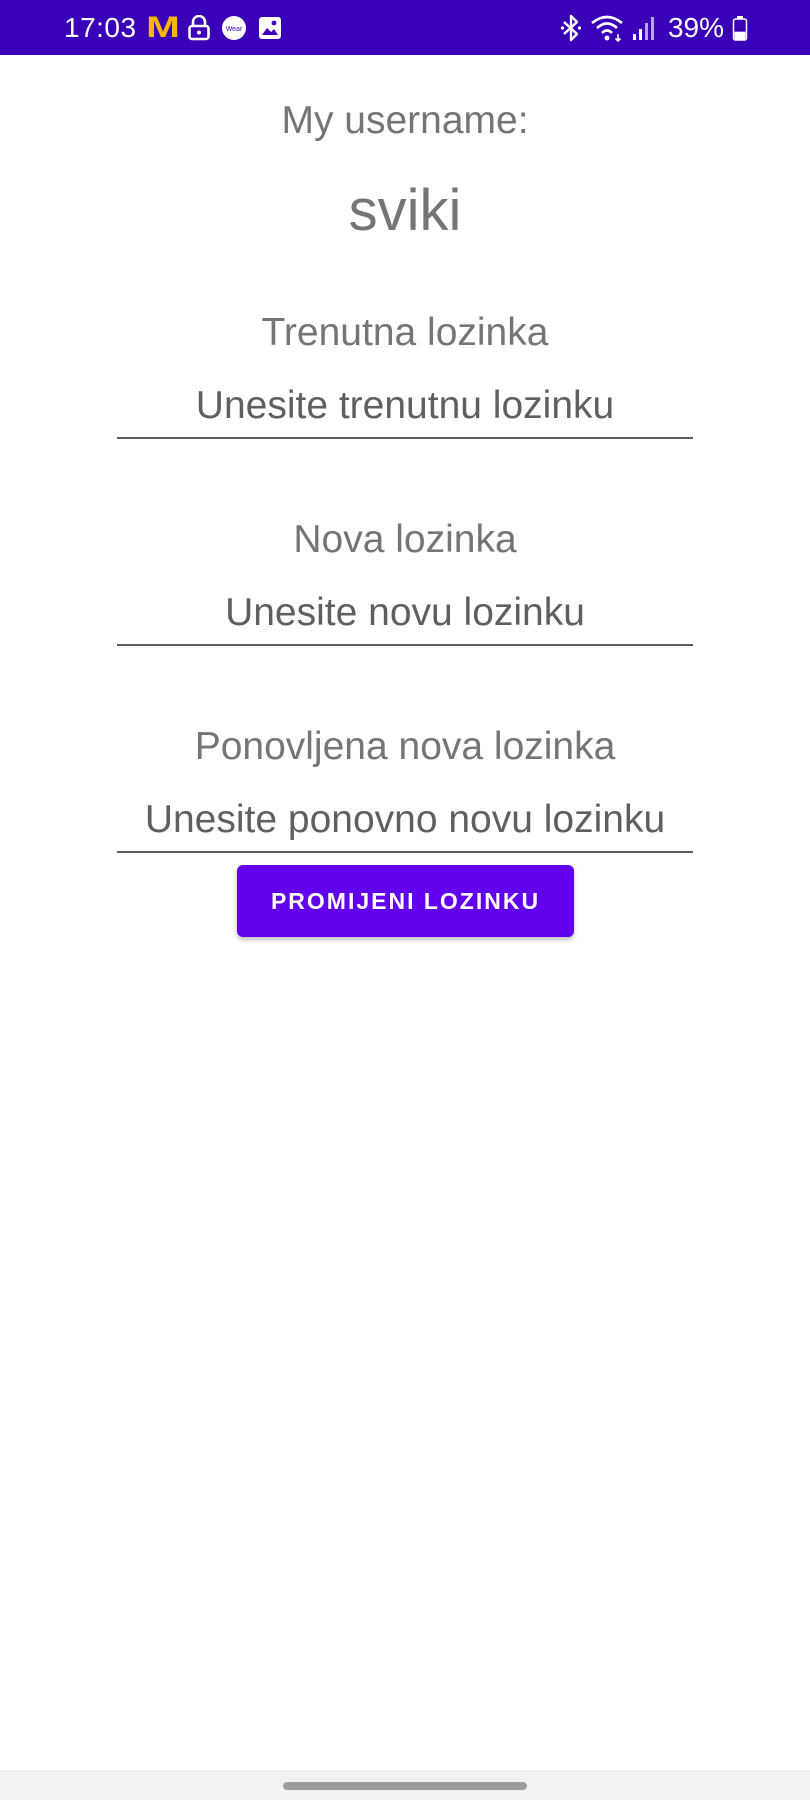  What do you see at coordinates (405, 746) in the screenshot?
I see `repeat-password-label: Ponovljena nova lozinka` at bounding box center [405, 746].